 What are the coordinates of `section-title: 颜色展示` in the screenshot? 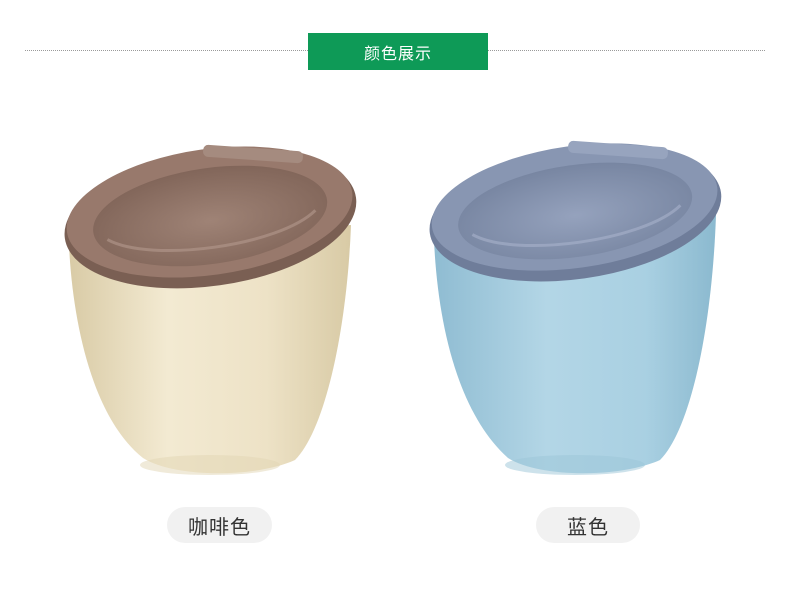 It's located at (397, 53).